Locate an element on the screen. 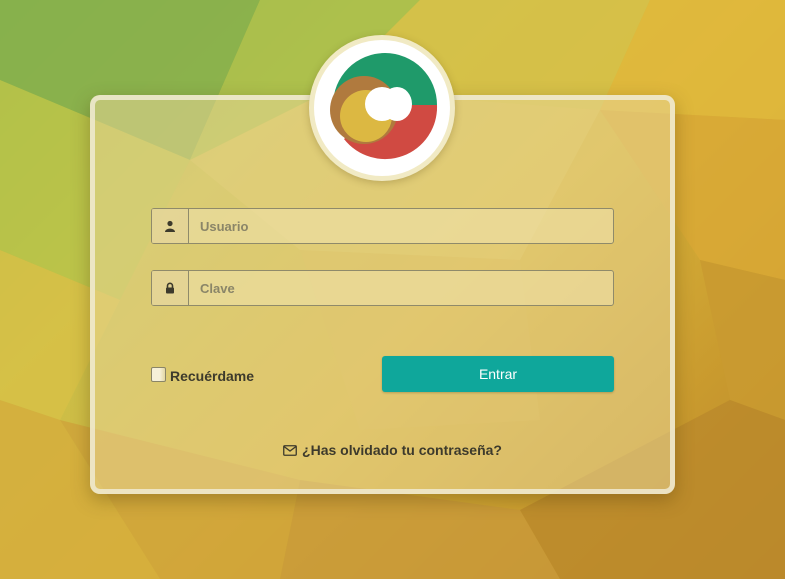 This screenshot has width=785, height=579. forgot-password-label: ¿Has olvidado tu contraseña? is located at coordinates (402, 450).